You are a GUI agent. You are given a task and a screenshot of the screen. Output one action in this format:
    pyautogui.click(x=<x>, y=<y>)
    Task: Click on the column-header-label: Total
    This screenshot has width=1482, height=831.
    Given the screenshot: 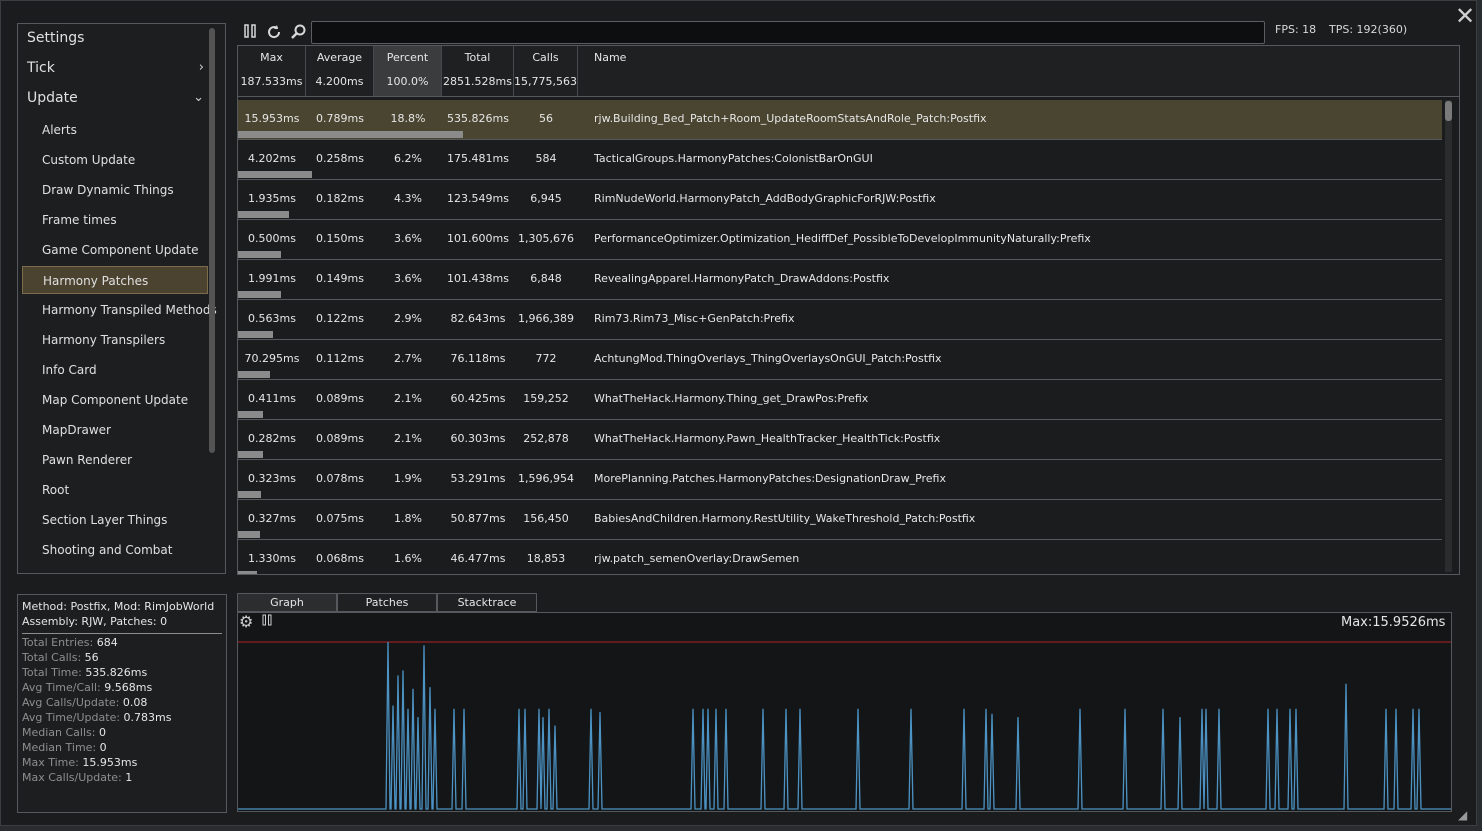 What is the action you would take?
    pyautogui.click(x=477, y=57)
    